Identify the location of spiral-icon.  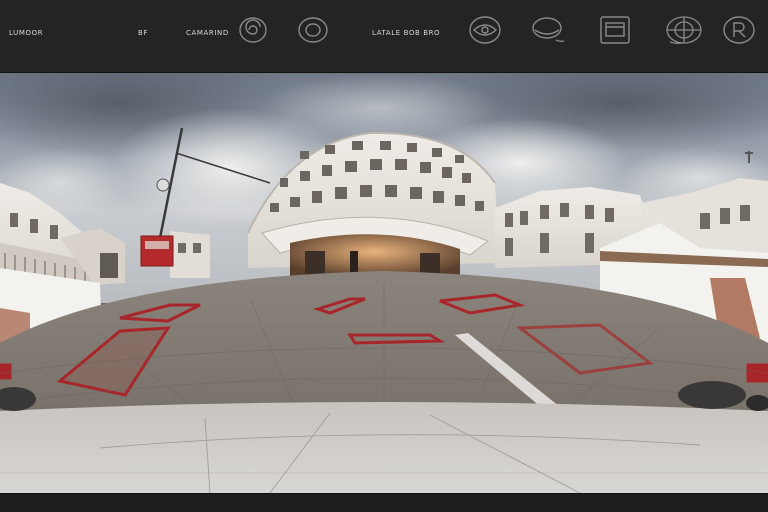
(253, 30).